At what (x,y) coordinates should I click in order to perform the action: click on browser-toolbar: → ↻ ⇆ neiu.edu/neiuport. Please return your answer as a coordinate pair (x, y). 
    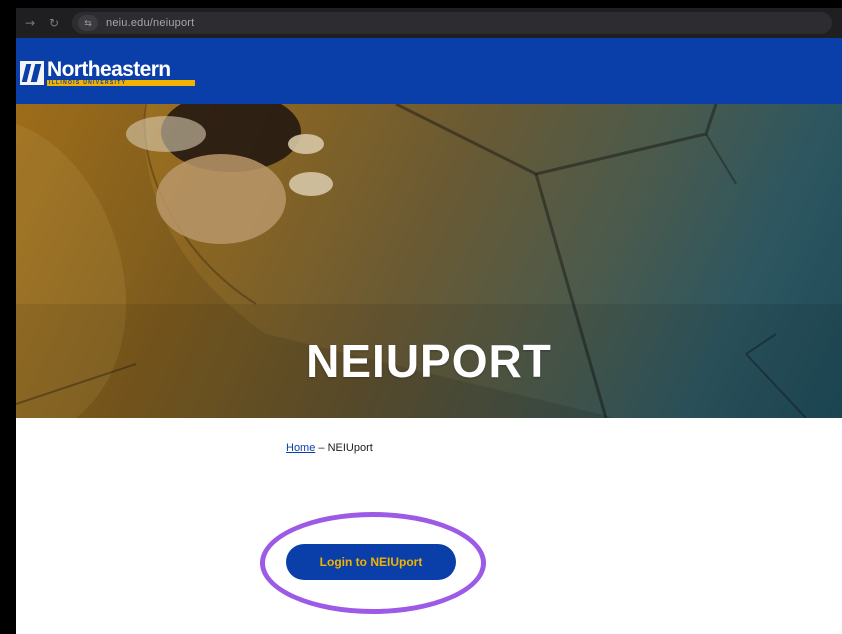
    Looking at the image, I should click on (429, 23).